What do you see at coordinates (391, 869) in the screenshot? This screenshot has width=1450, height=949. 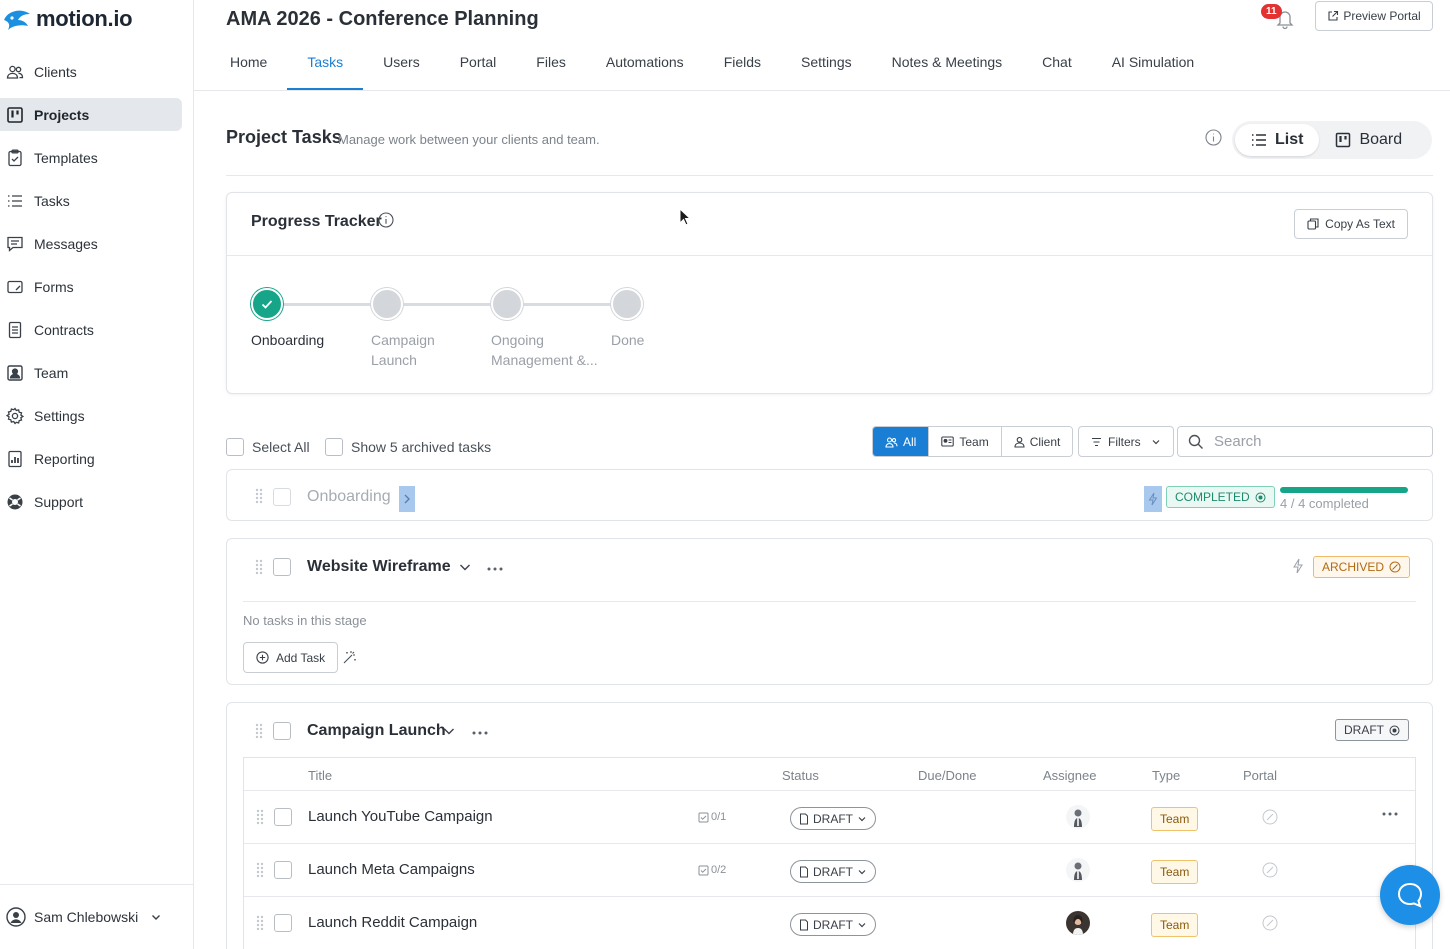 I see `task-title: Launch Meta Campaigns` at bounding box center [391, 869].